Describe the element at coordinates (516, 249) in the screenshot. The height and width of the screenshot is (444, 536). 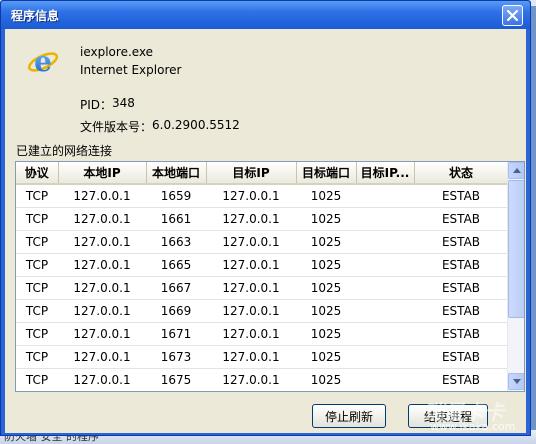
I see `scrollbar-thumb` at that location.